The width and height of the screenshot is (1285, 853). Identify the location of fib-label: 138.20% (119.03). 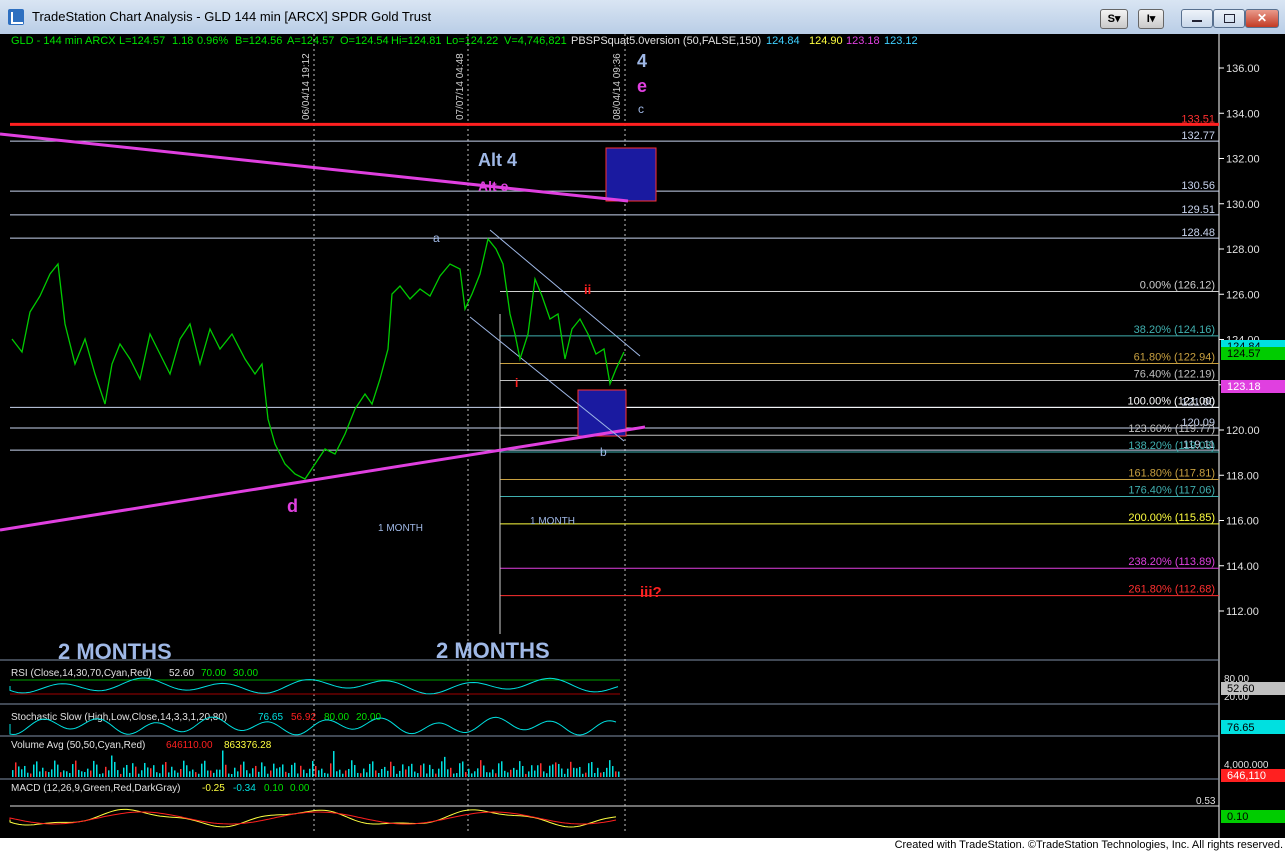
(1171, 446).